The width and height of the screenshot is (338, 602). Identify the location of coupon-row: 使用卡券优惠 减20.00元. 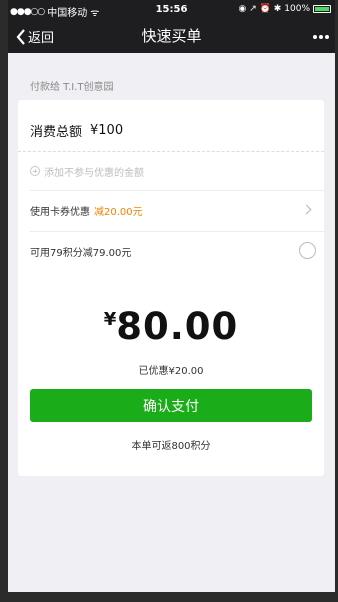
(171, 210).